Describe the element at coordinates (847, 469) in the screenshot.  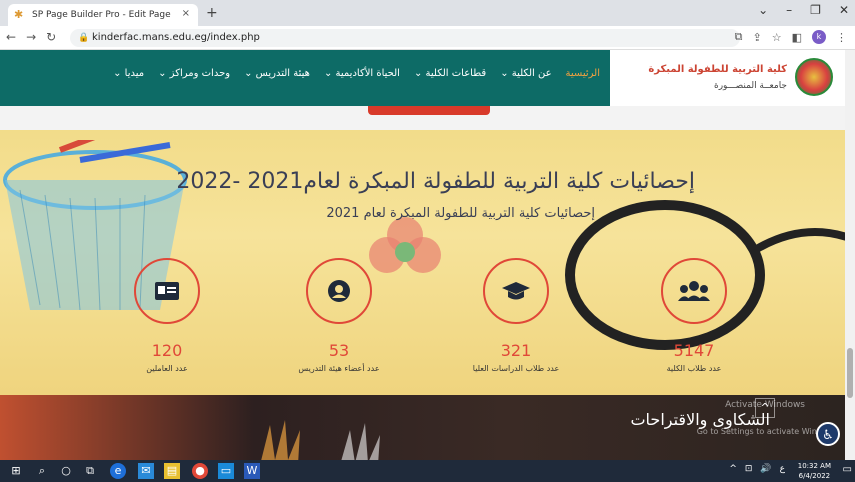
I see `notification-icon: ▭` at that location.